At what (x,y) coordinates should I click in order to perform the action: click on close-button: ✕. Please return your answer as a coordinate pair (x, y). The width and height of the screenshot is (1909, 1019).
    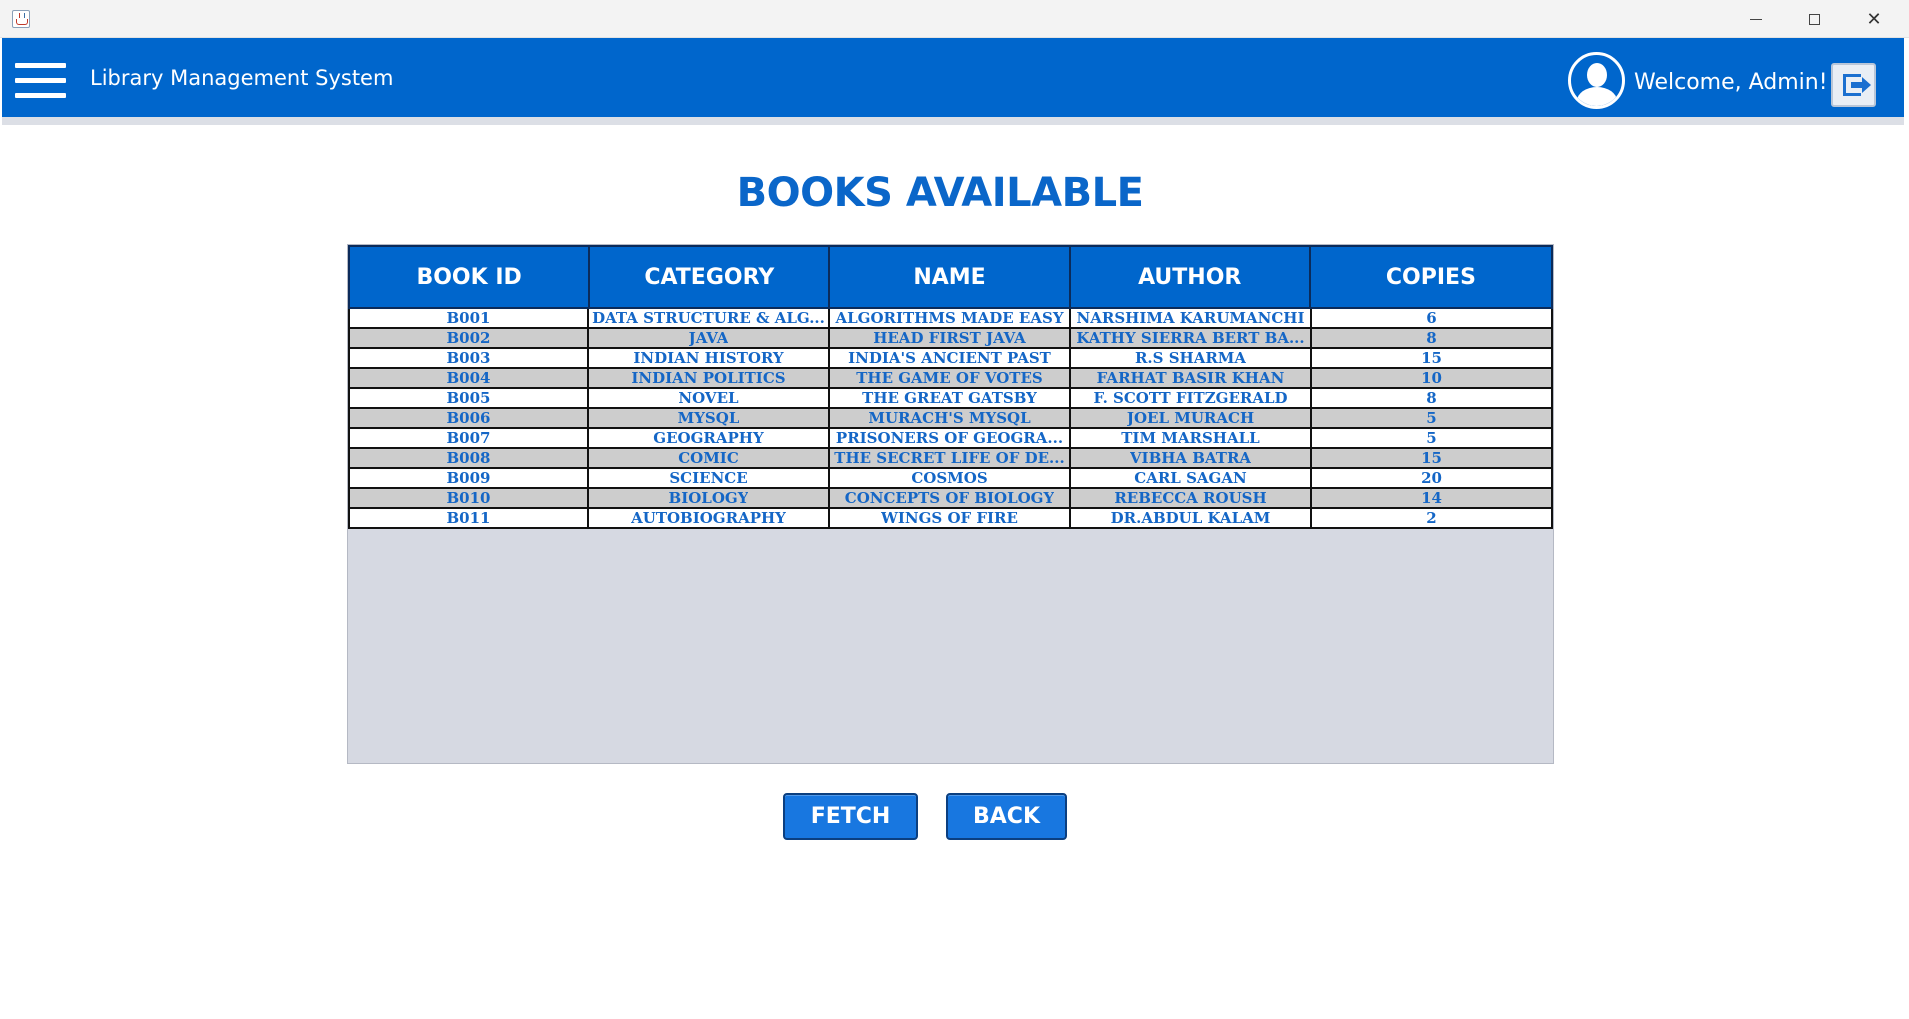
    Looking at the image, I should click on (1874, 19).